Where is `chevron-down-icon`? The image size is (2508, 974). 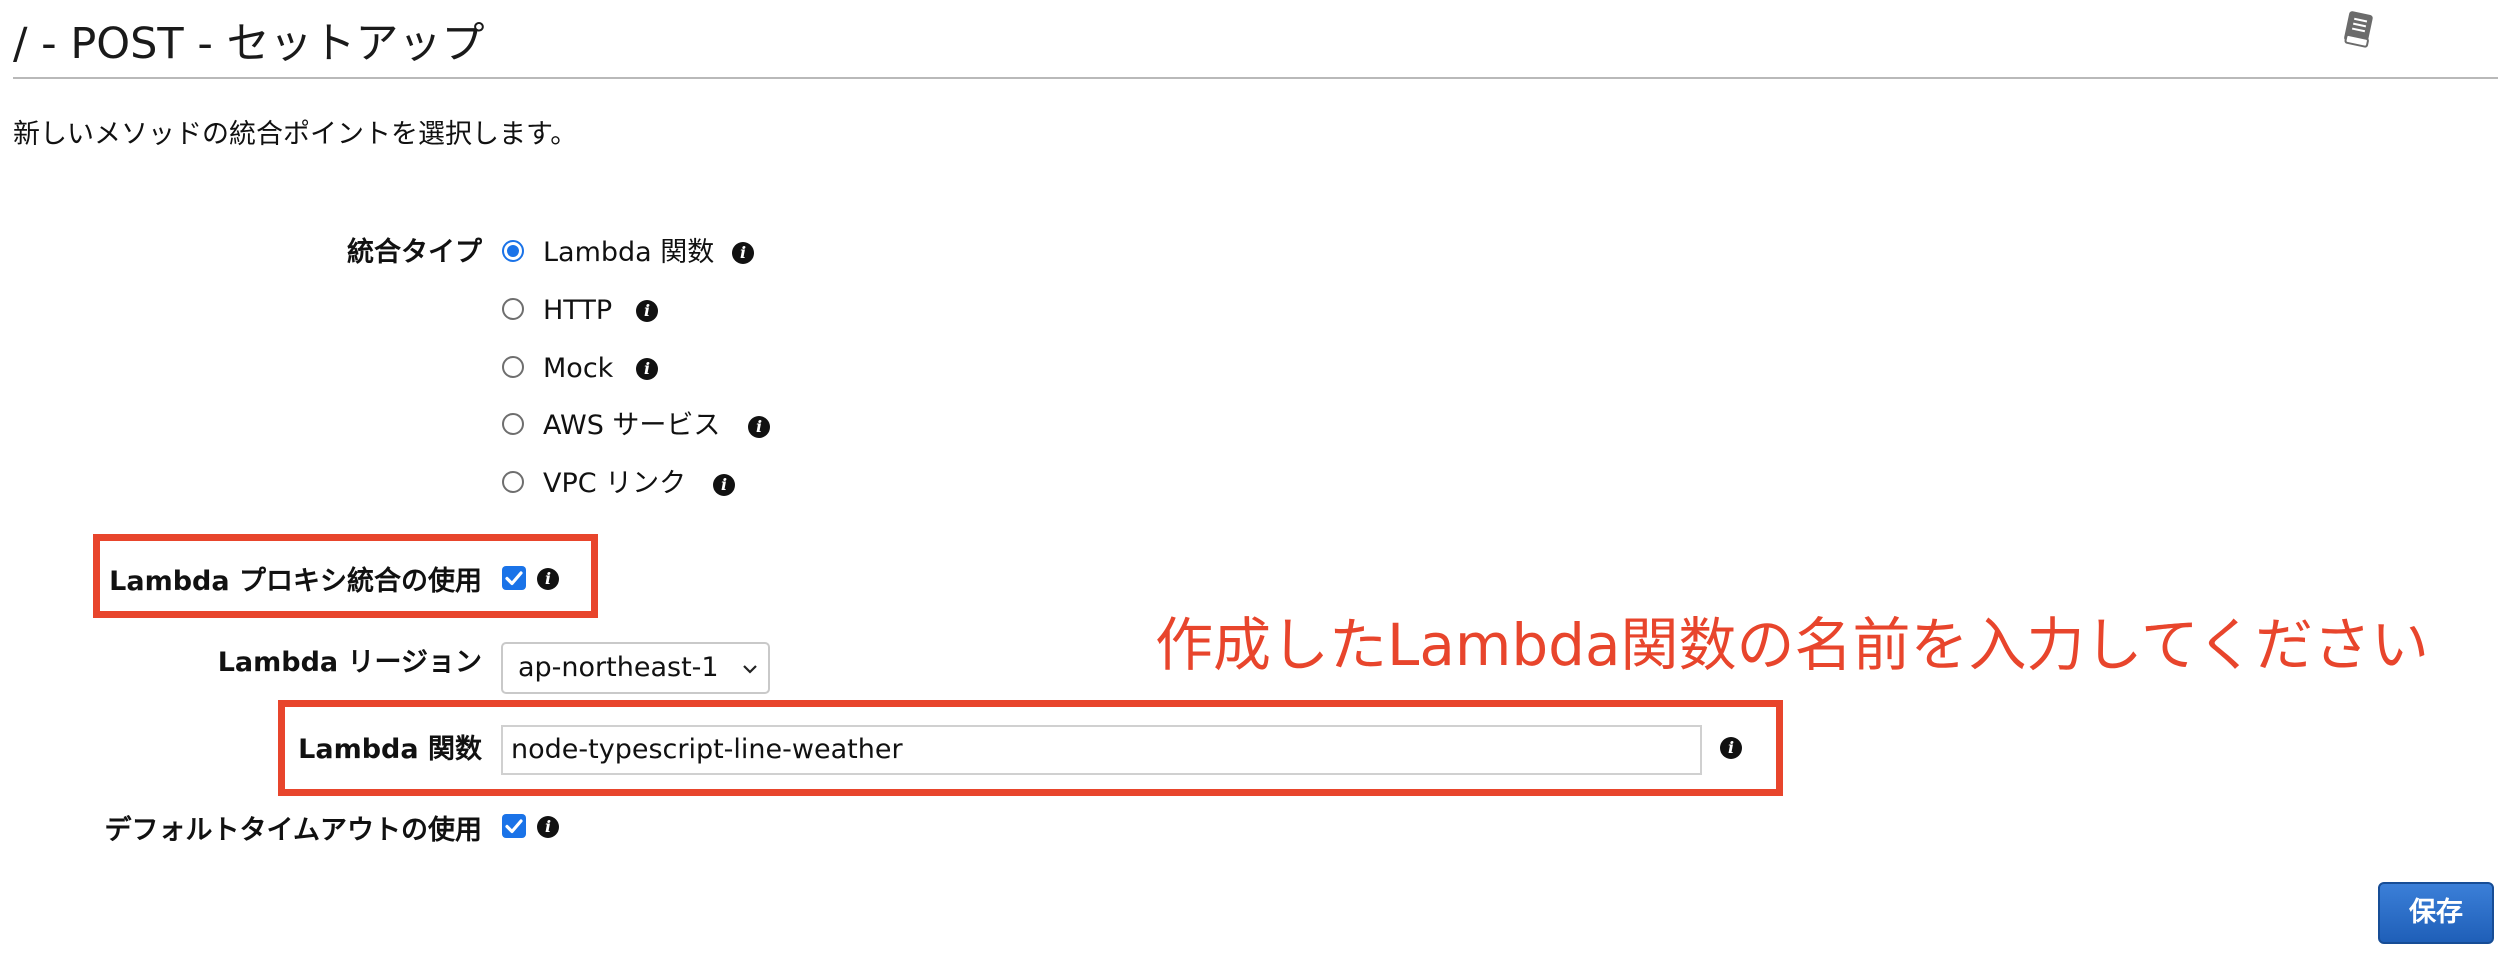 chevron-down-icon is located at coordinates (750, 669).